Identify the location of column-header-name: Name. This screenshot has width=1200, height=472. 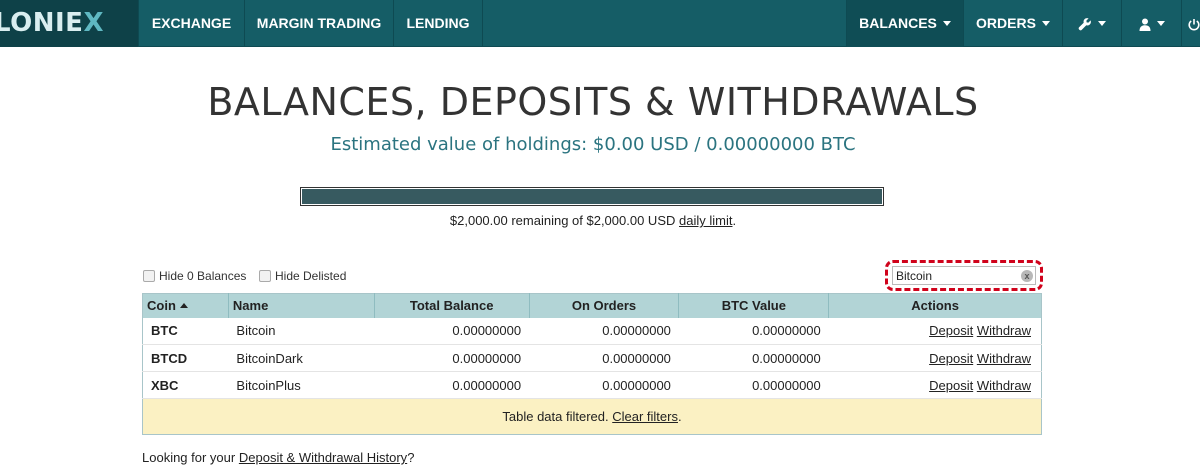
(301, 305).